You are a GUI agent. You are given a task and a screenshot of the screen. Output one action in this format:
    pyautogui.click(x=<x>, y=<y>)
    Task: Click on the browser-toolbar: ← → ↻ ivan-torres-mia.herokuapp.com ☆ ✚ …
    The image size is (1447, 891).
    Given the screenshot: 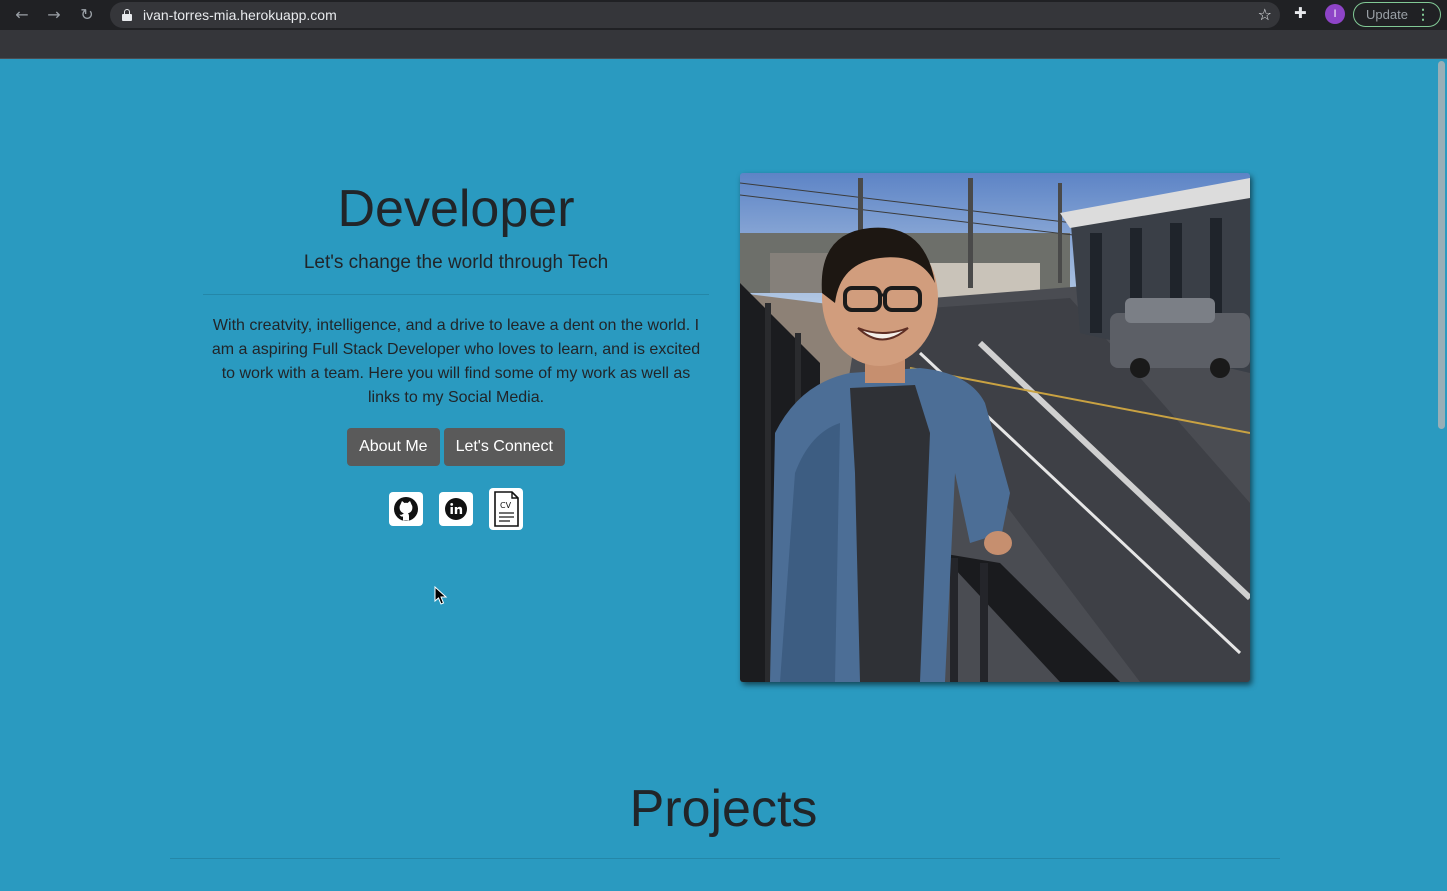 What is the action you would take?
    pyautogui.click(x=723, y=15)
    